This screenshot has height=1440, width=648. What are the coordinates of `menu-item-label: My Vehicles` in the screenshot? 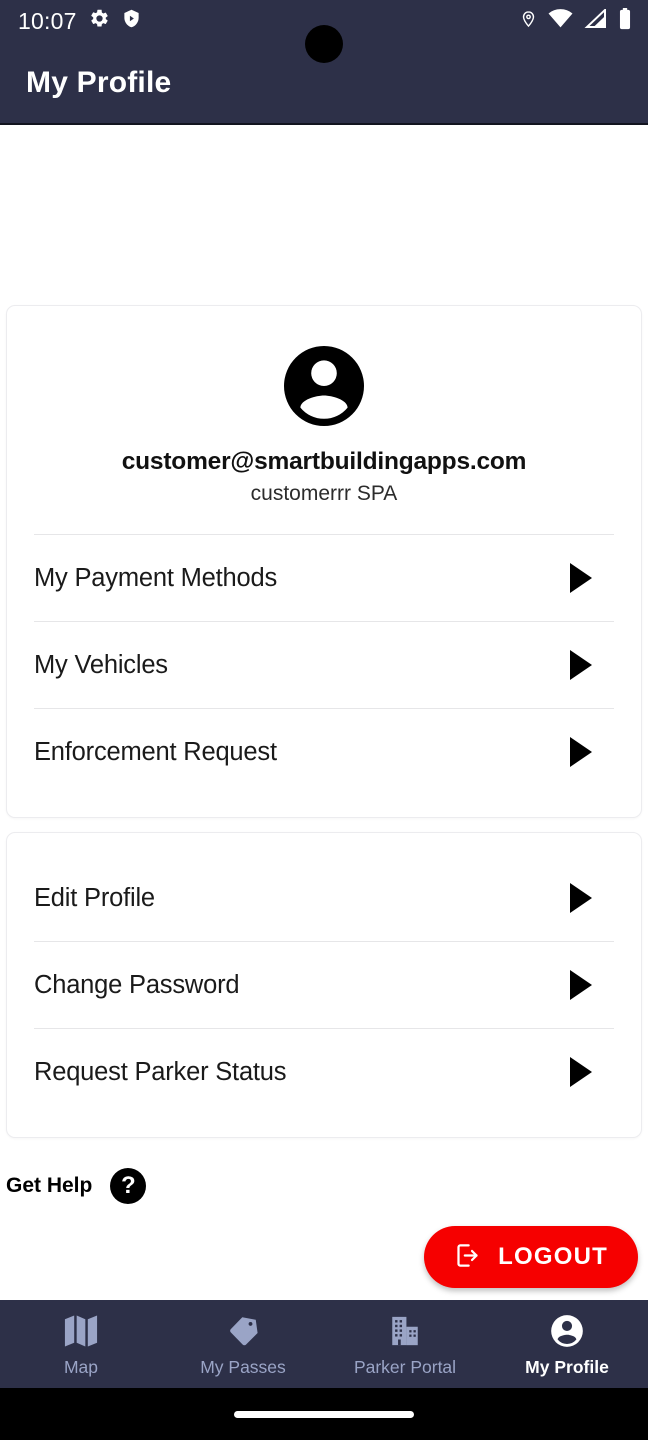 It's located at (101, 664).